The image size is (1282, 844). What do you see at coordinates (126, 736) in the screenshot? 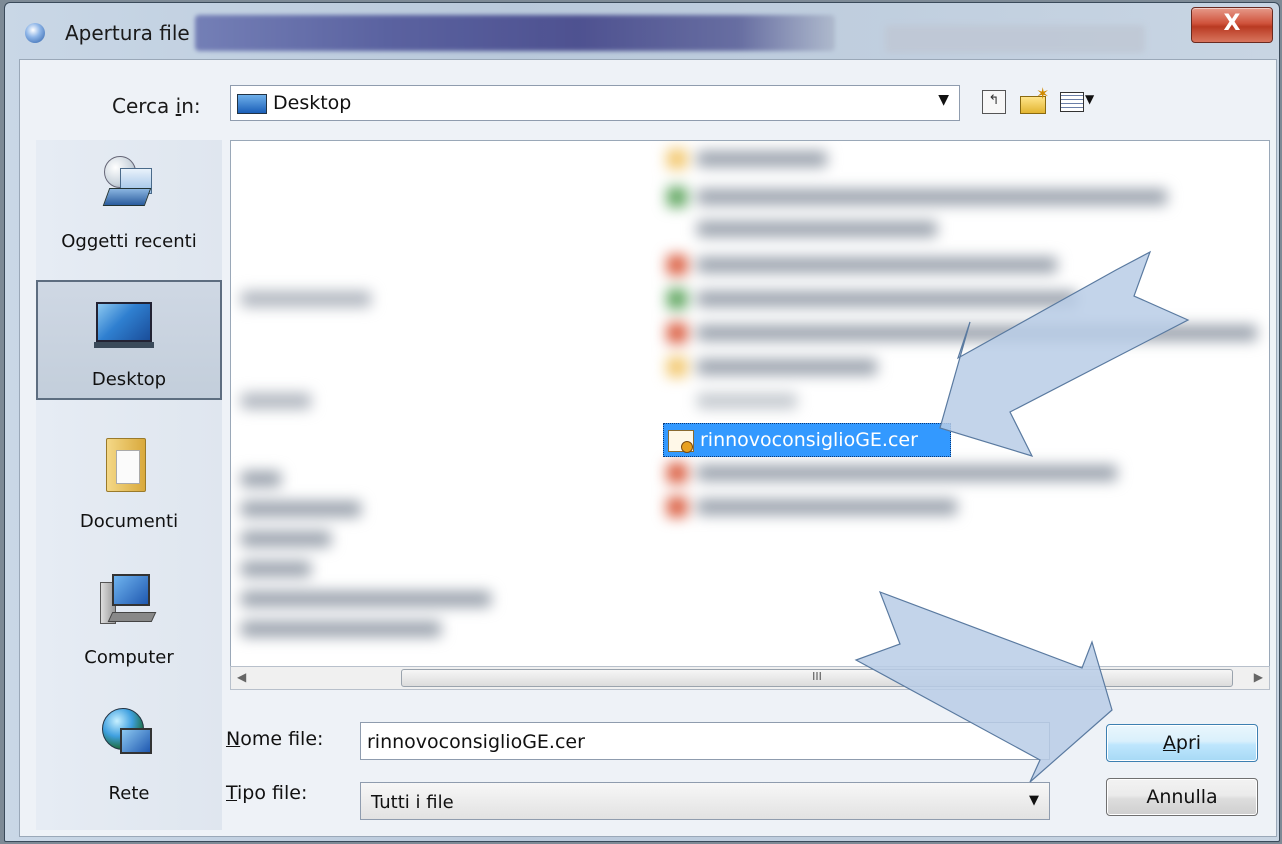
I see `network-icon` at bounding box center [126, 736].